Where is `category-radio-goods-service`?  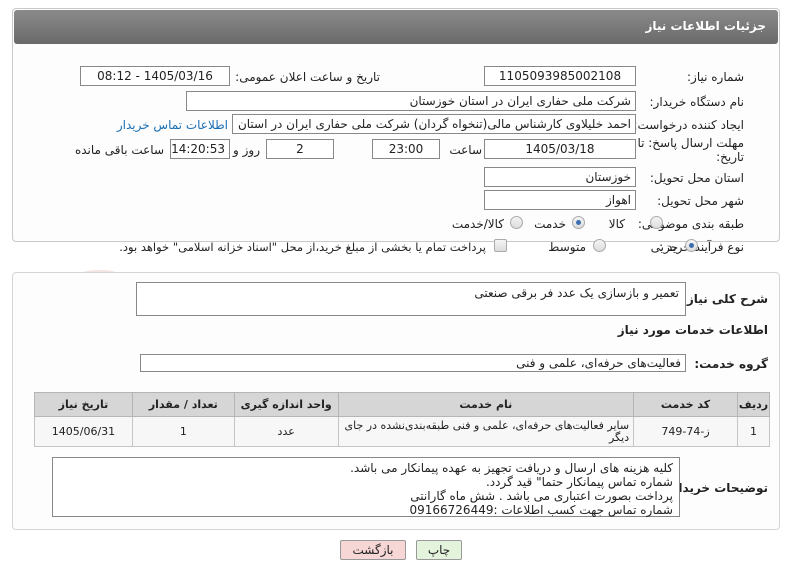 category-radio-goods-service is located at coordinates (516, 222).